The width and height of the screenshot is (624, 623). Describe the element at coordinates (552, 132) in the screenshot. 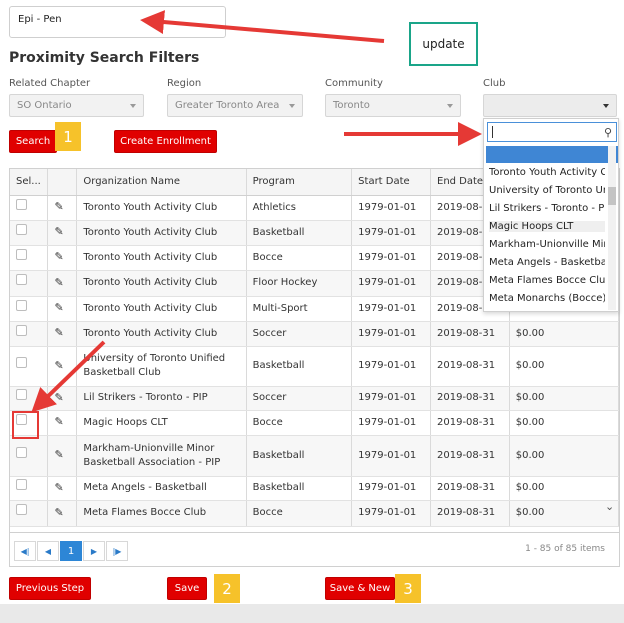

I see `club-search-input: ⚲` at that location.